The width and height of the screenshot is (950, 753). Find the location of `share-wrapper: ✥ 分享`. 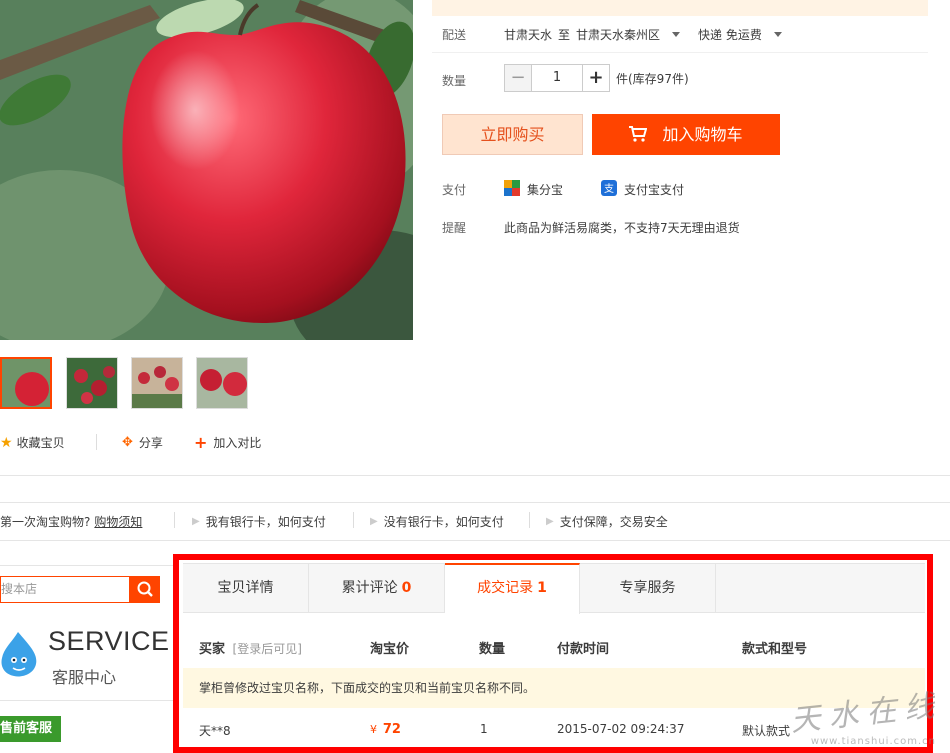

share-wrapper: ✥ 分享 is located at coordinates (142, 442).